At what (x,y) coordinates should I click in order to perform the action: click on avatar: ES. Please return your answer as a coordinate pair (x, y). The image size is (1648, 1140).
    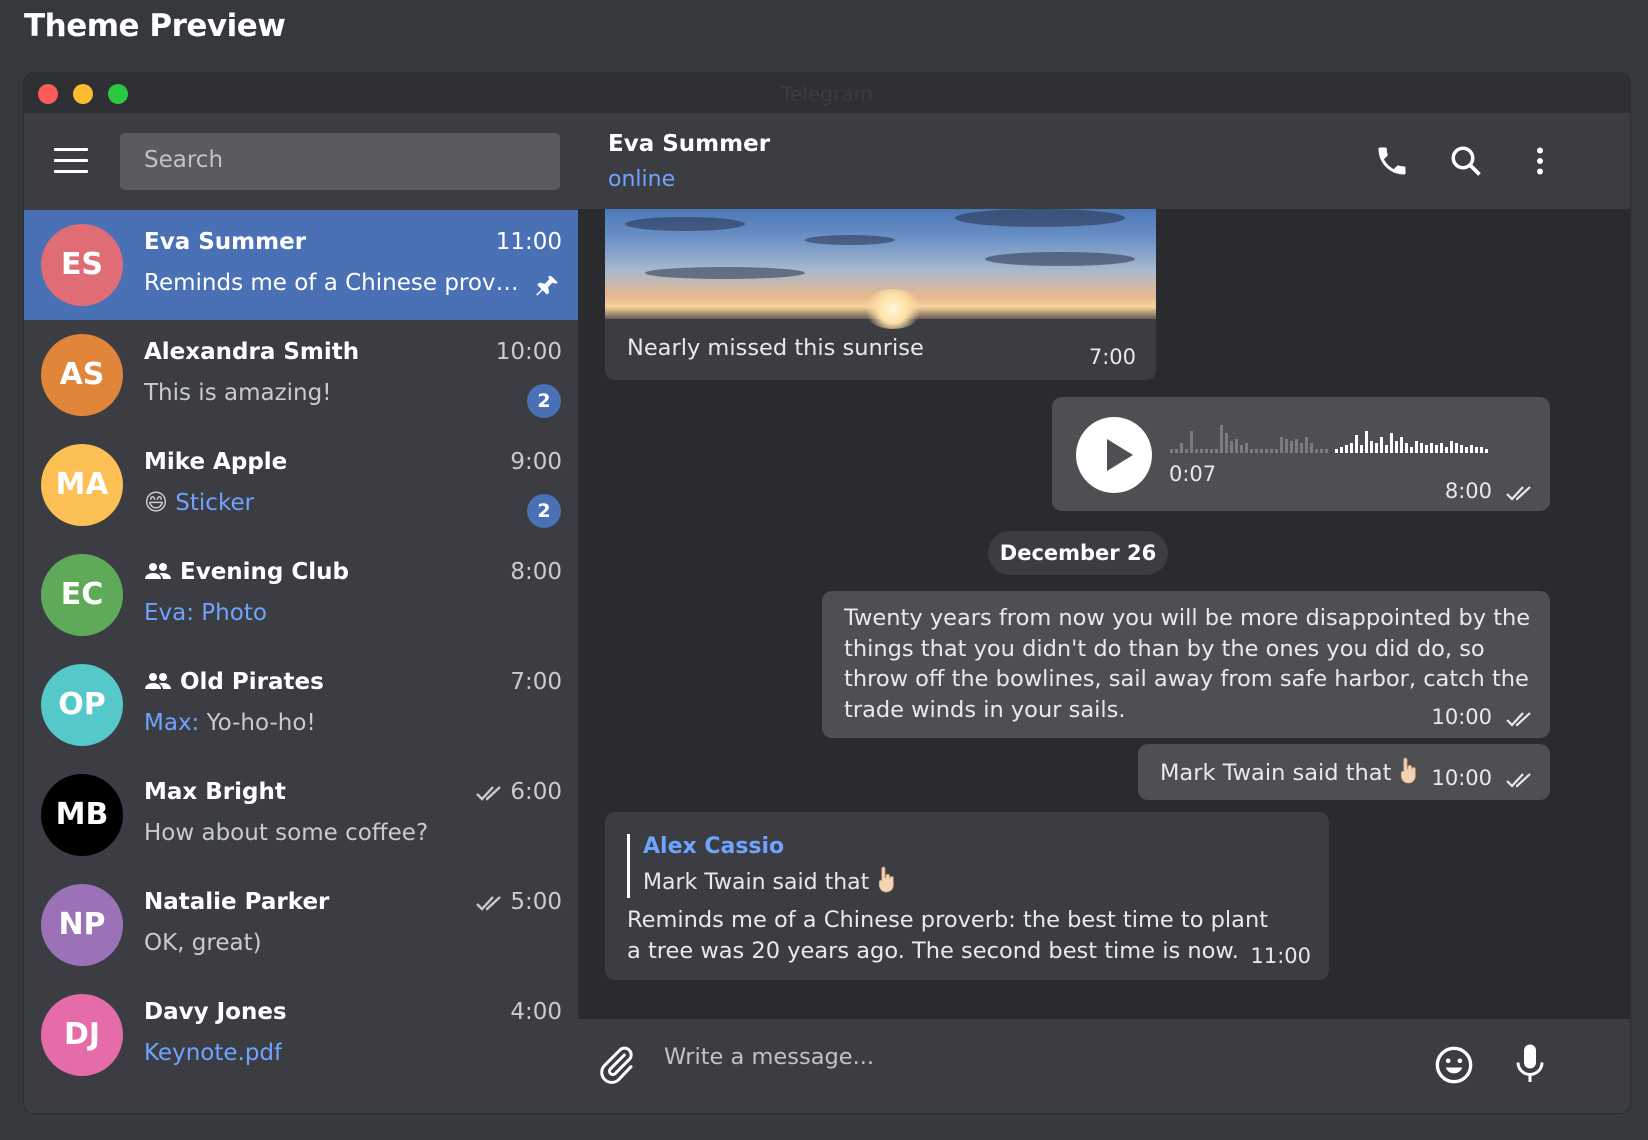
    Looking at the image, I should click on (82, 265).